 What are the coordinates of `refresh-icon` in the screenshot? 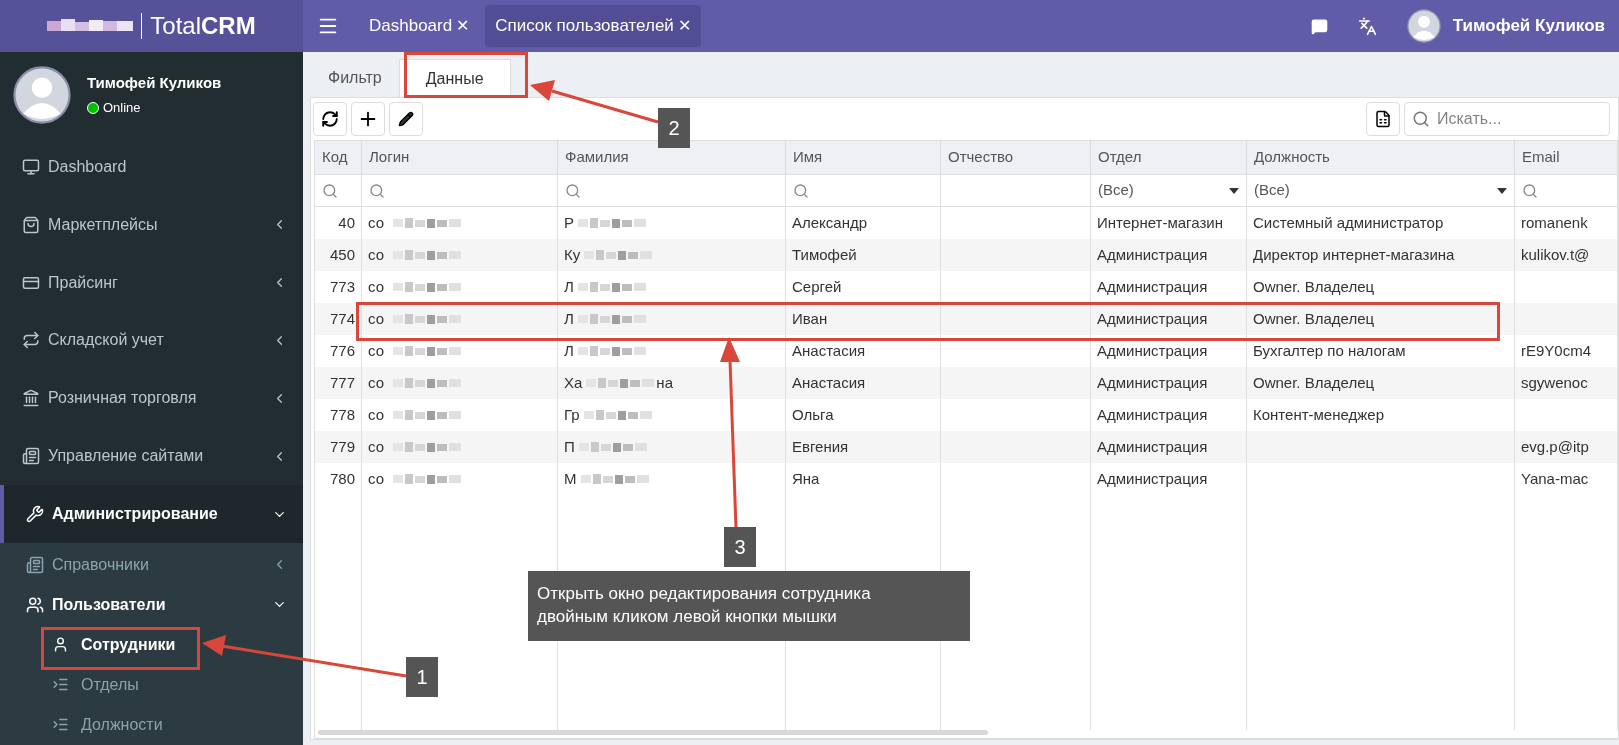 It's located at (330, 119).